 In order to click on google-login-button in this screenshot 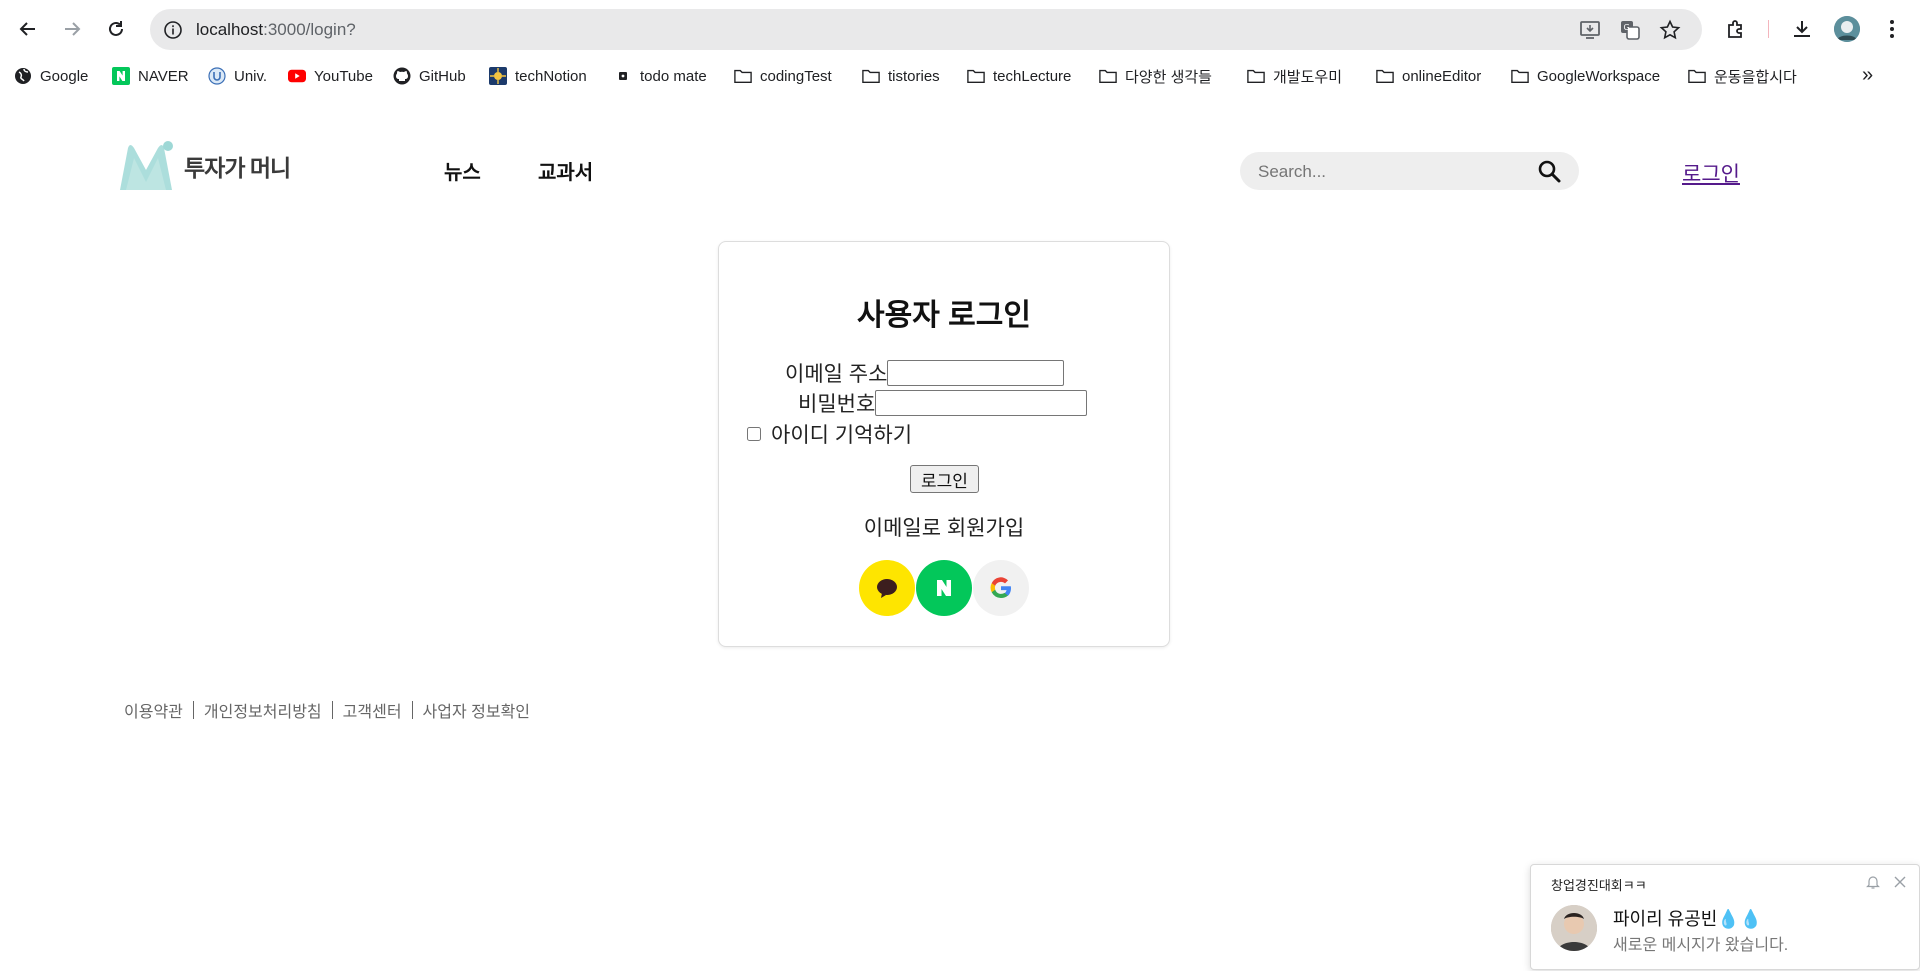, I will do `click(1001, 588)`.